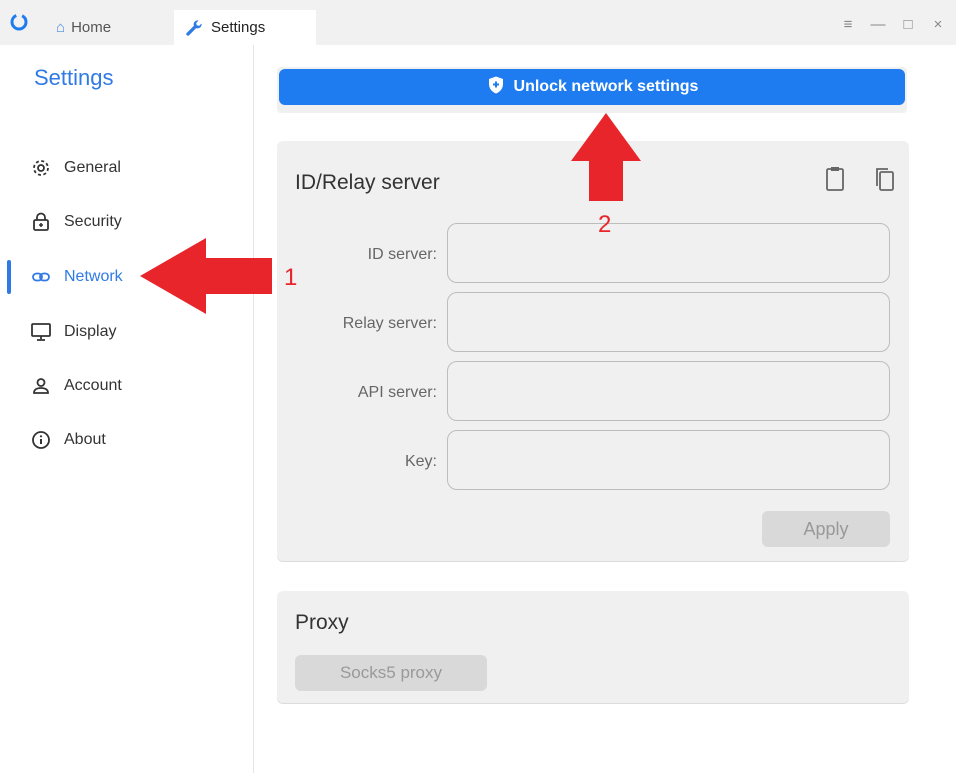 This screenshot has height=773, width=956. I want to click on user-icon, so click(41, 386).